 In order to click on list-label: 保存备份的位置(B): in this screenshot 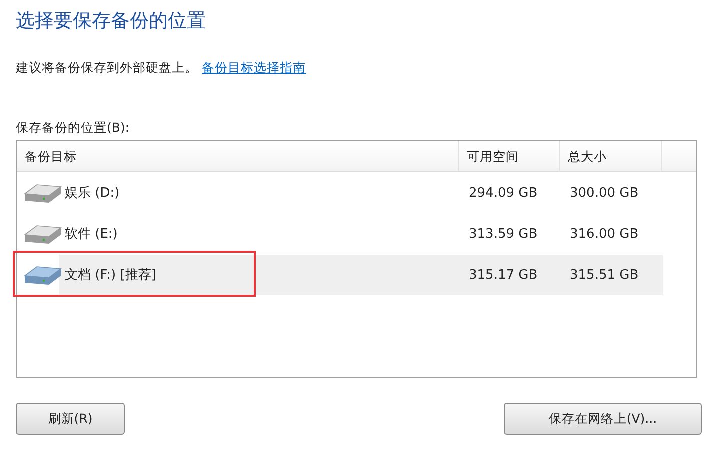, I will do `click(73, 128)`.